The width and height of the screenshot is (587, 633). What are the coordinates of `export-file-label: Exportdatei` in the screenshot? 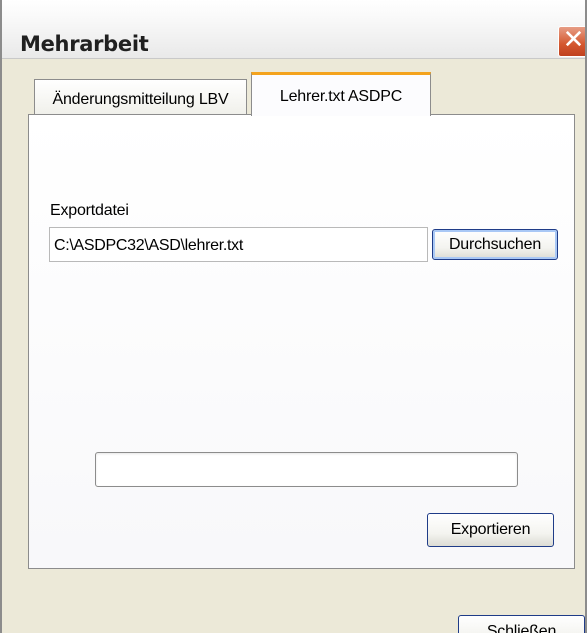 It's located at (89, 210).